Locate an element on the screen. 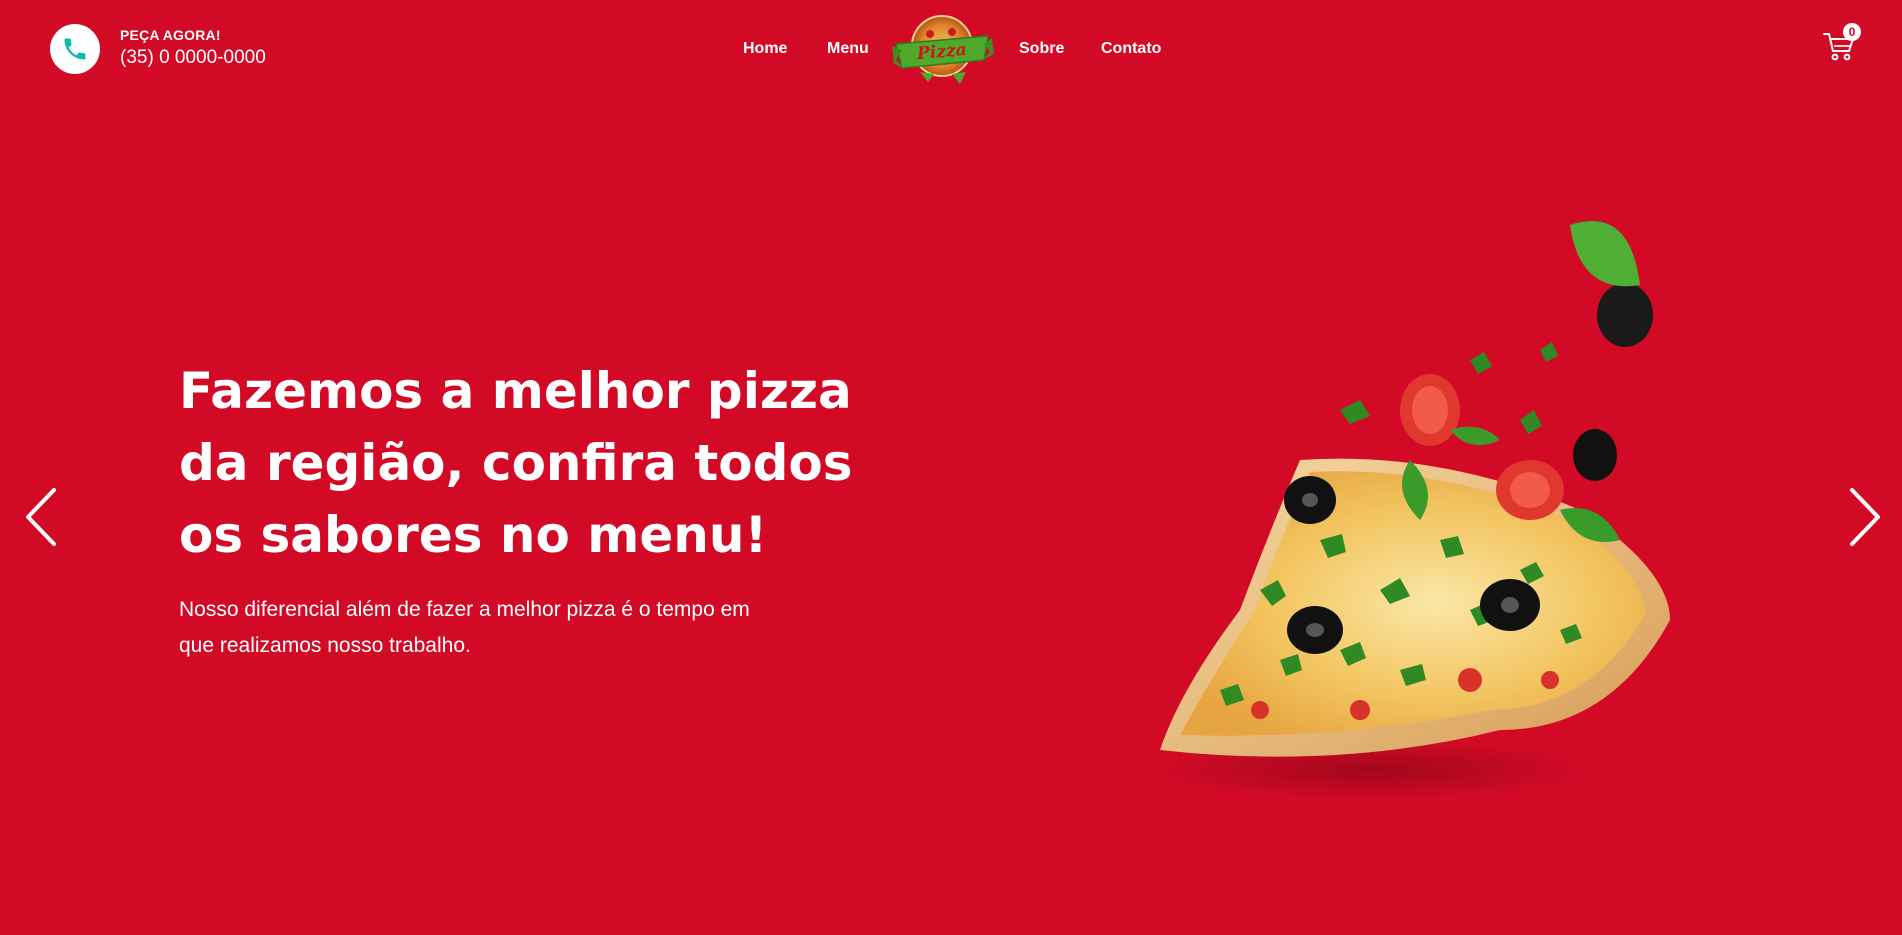 The image size is (1902, 935). main-nav: Home Menu Pizza Sobre Contato is located at coordinates (951, 50).